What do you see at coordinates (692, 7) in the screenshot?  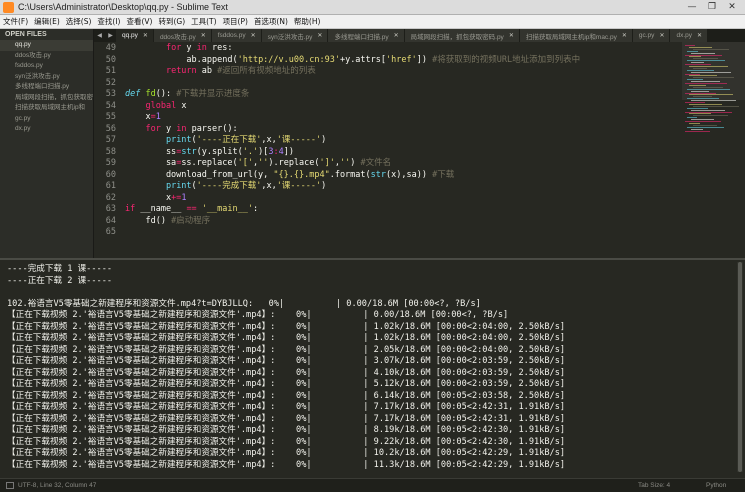 I see `minimize-button: —` at bounding box center [692, 7].